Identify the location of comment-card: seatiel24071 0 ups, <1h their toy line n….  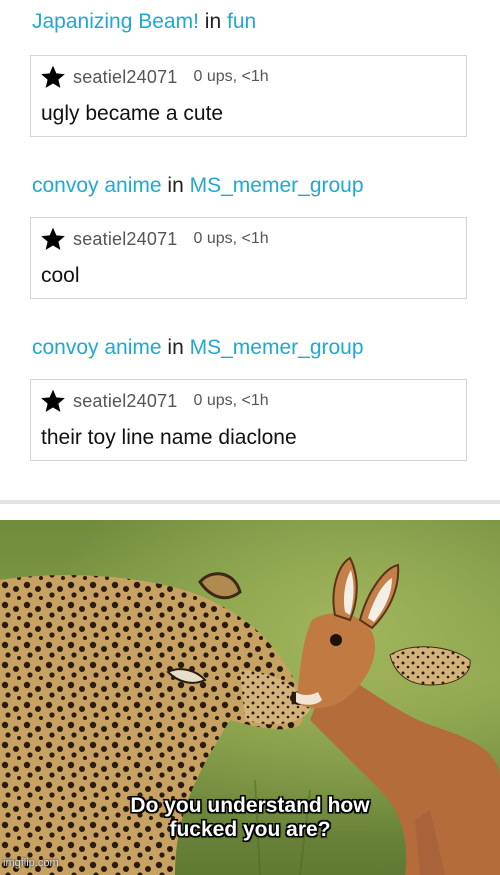
(248, 420).